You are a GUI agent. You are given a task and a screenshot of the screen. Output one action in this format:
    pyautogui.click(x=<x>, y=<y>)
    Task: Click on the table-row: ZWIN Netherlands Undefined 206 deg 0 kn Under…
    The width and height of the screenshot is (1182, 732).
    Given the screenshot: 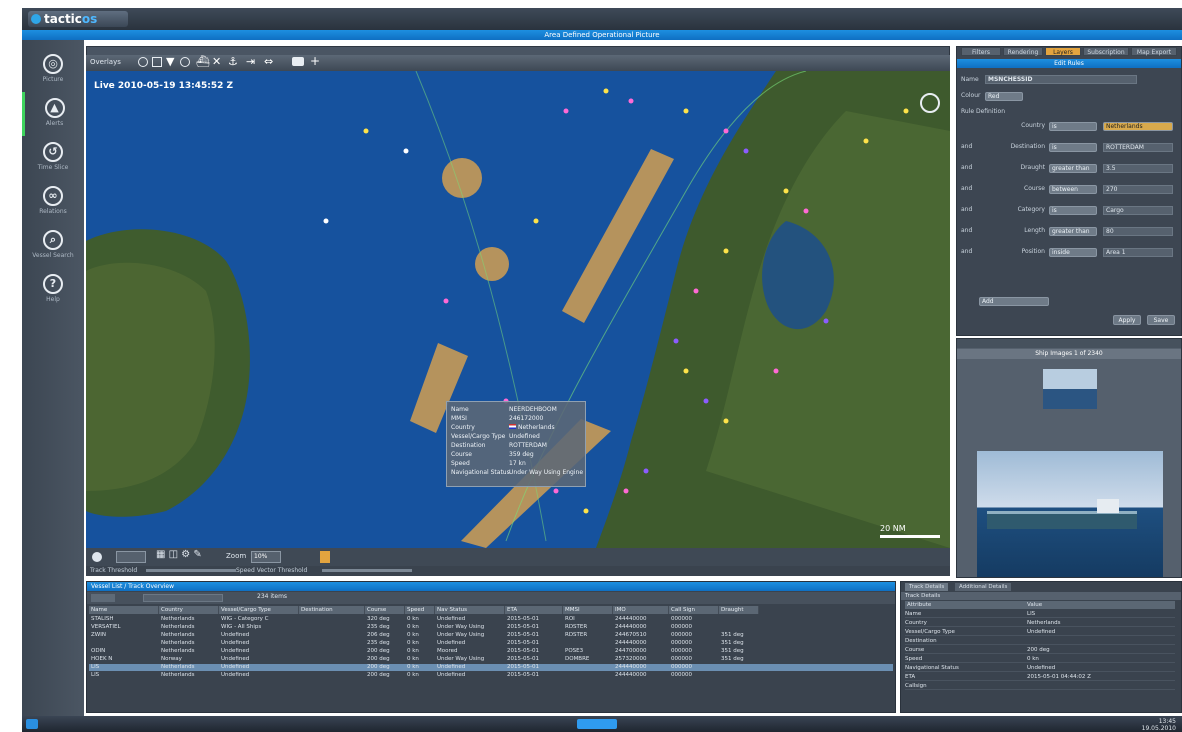 What is the action you would take?
    pyautogui.click(x=491, y=635)
    